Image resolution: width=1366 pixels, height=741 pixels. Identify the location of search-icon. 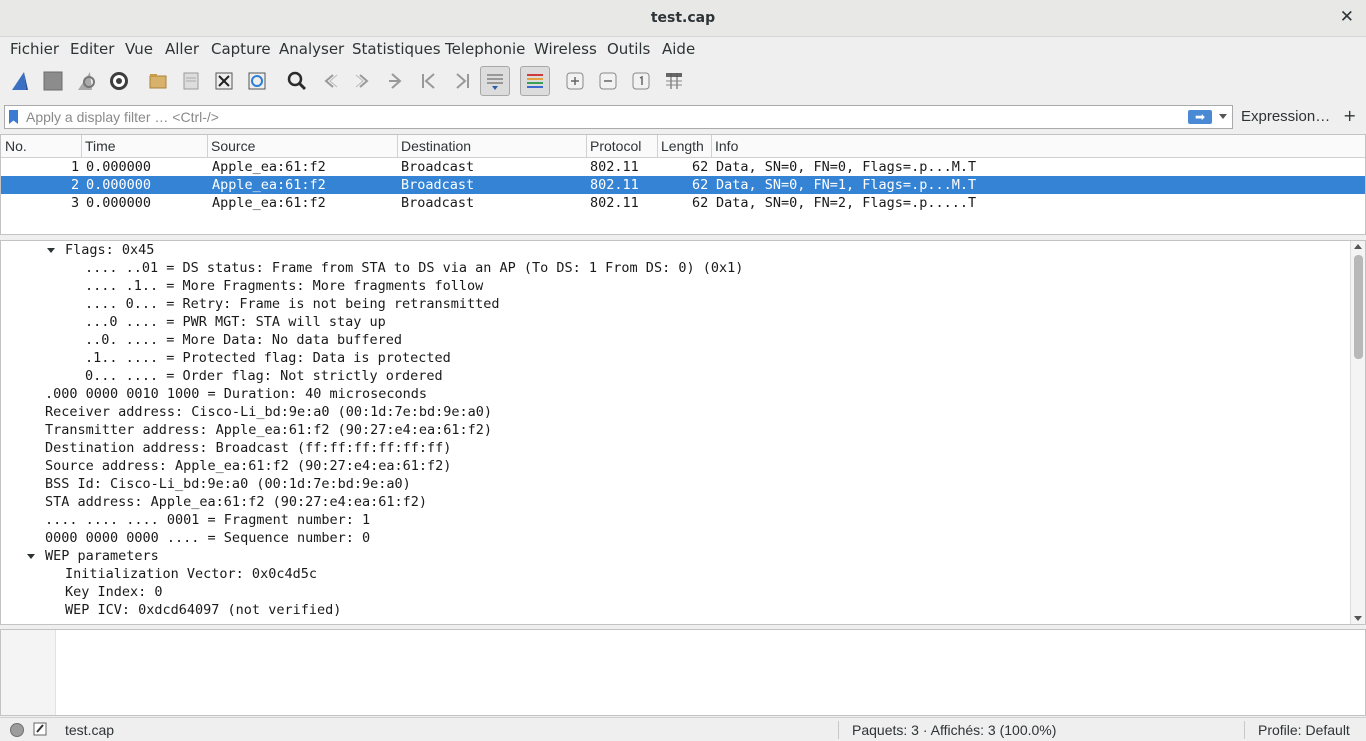
(297, 81).